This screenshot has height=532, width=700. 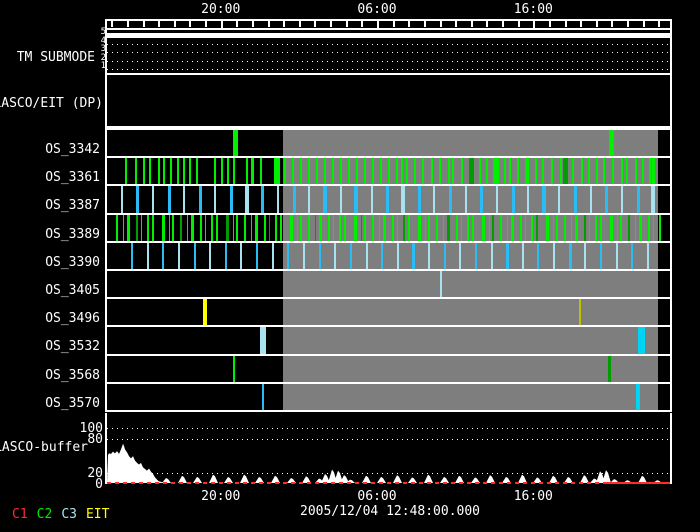 What do you see at coordinates (357, 483) in the screenshot?
I see `buffer-baseline-dashed` at bounding box center [357, 483].